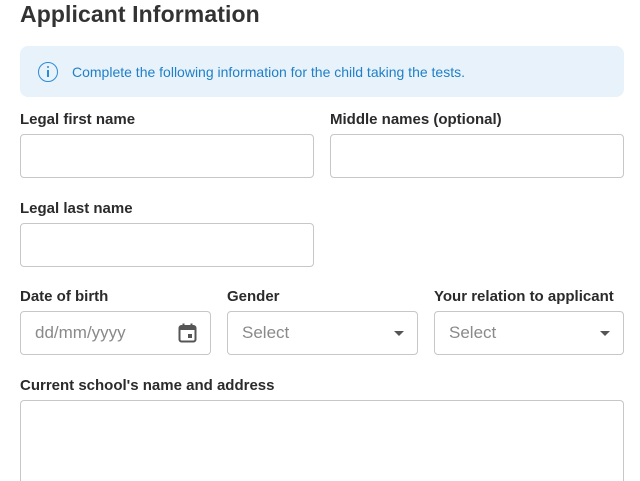 Image resolution: width=640 pixels, height=481 pixels. I want to click on info-icon, so click(48, 71).